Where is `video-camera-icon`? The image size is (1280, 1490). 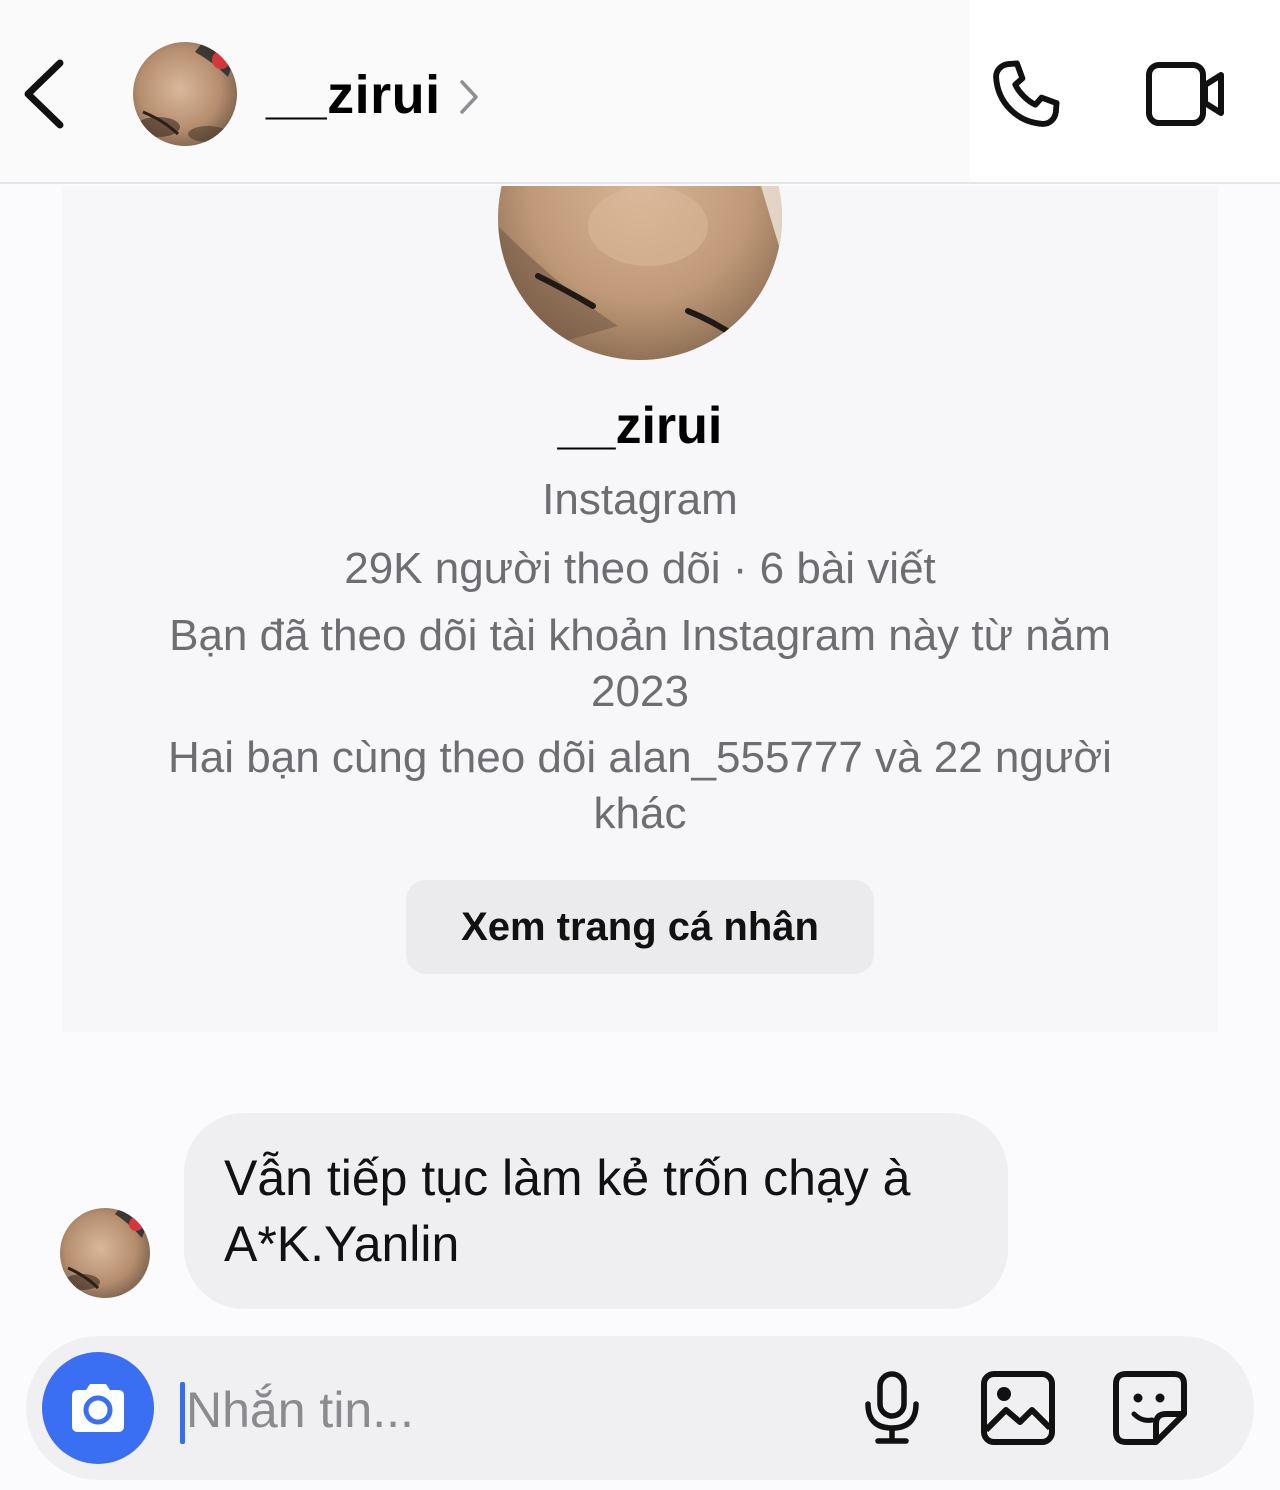 video-camera-icon is located at coordinates (1185, 94).